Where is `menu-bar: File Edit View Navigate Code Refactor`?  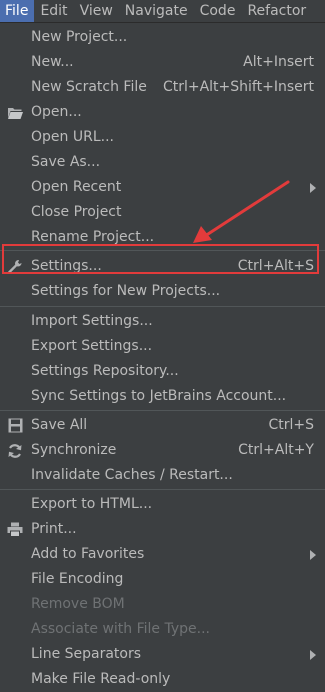
menu-bar: File Edit View Navigate Code Refactor is located at coordinates (162, 11).